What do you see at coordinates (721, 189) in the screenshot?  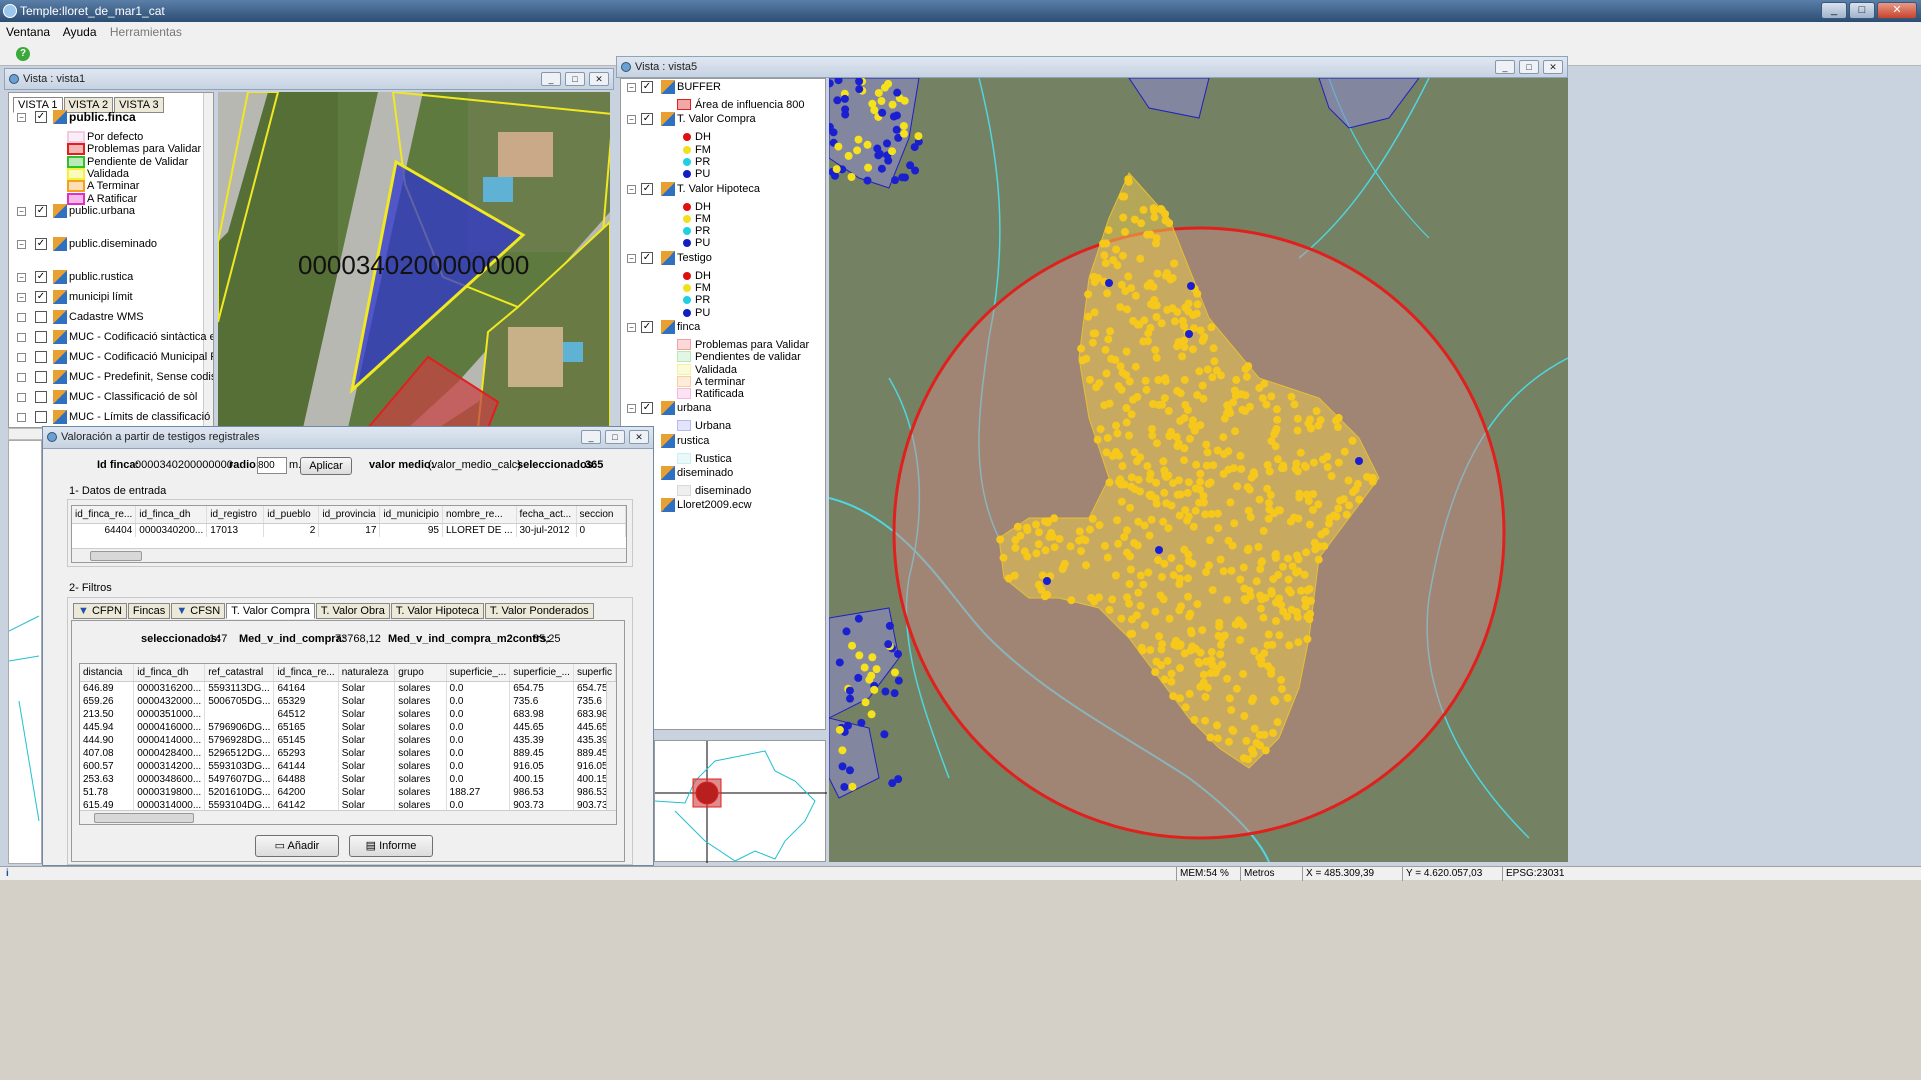 I see `layer-group: − ✓ T. Valor Hipoteca` at bounding box center [721, 189].